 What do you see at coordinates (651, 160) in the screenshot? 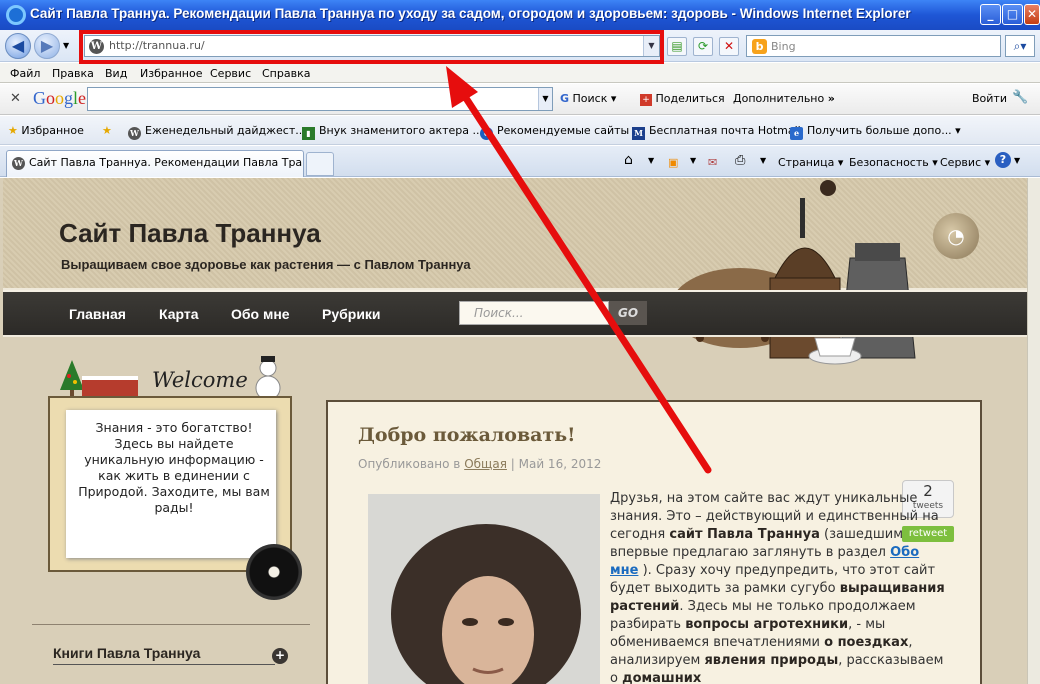
I see `home-dropdown-icon: ▼` at bounding box center [651, 160].